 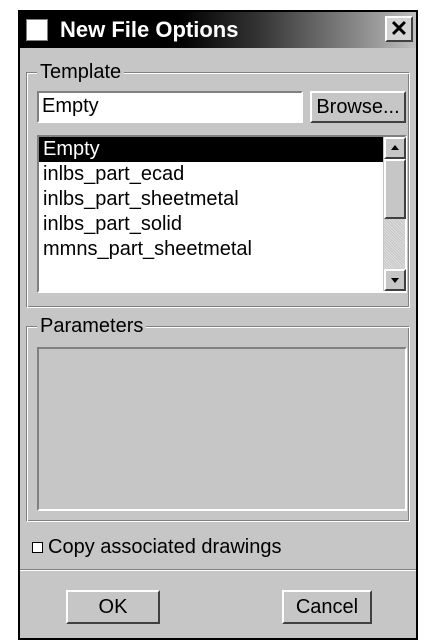 What do you see at coordinates (211, 224) in the screenshot?
I see `list-item-inlbs-part-solid: inlbs_part_solid` at bounding box center [211, 224].